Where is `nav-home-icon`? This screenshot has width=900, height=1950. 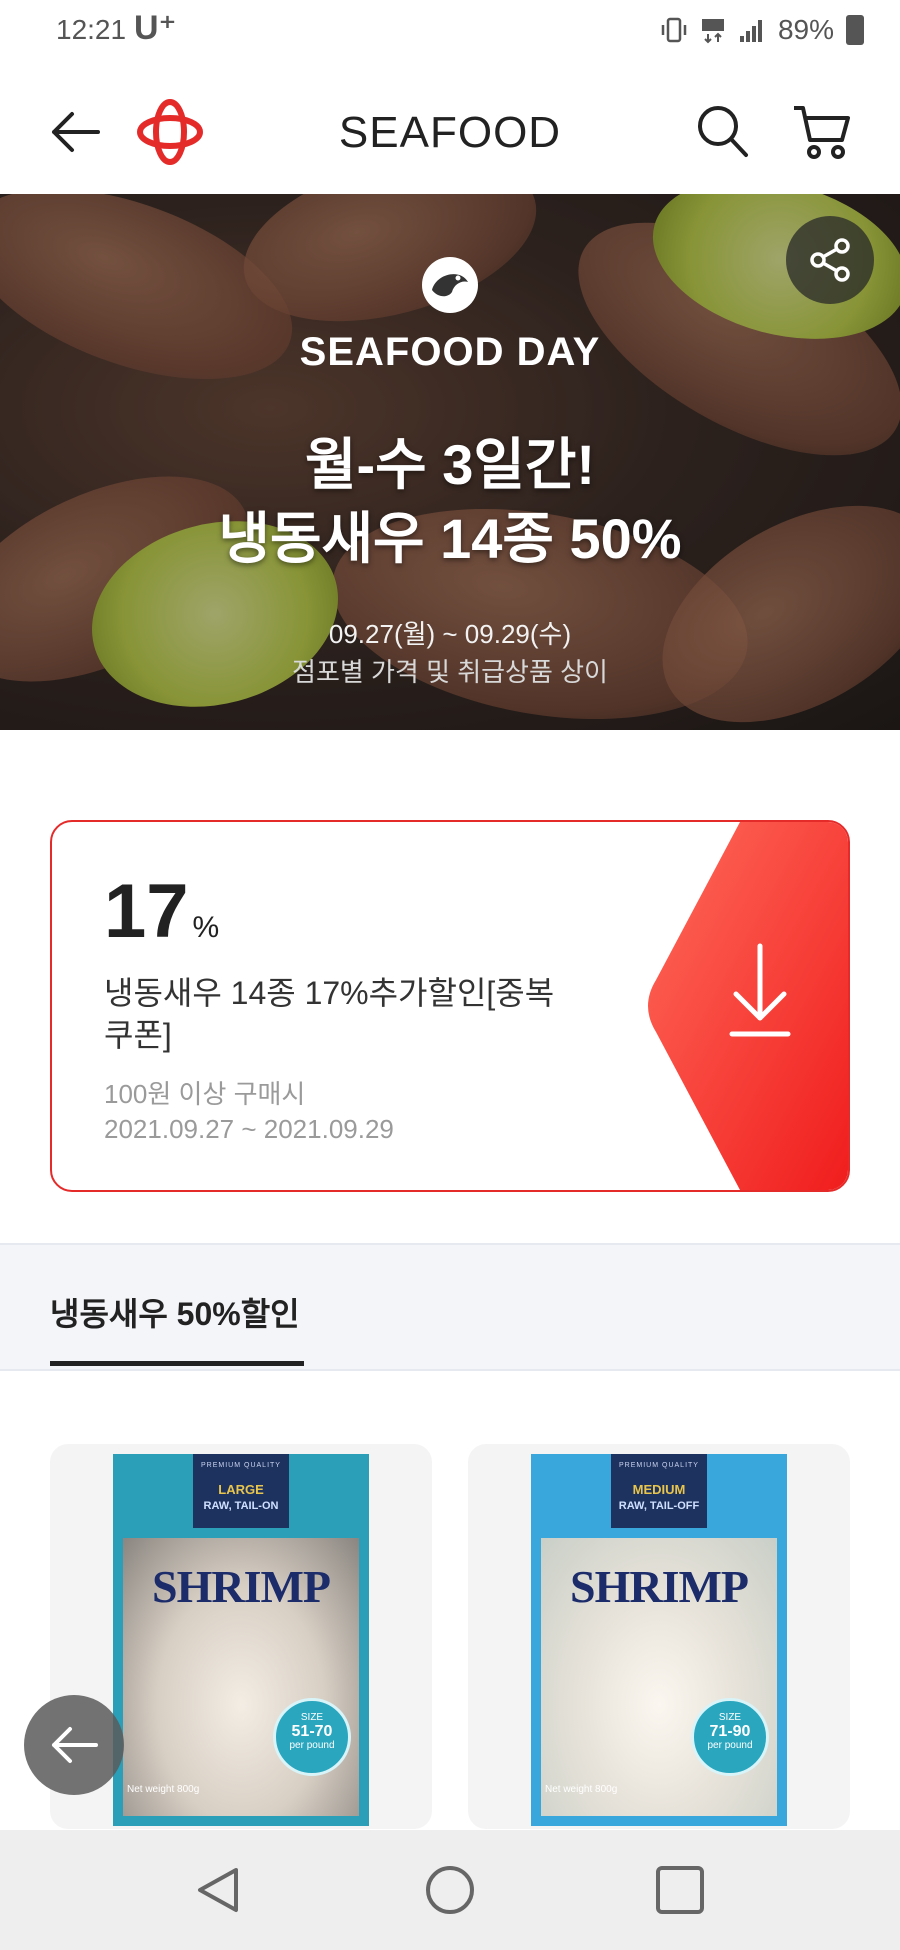 nav-home-icon is located at coordinates (450, 1890).